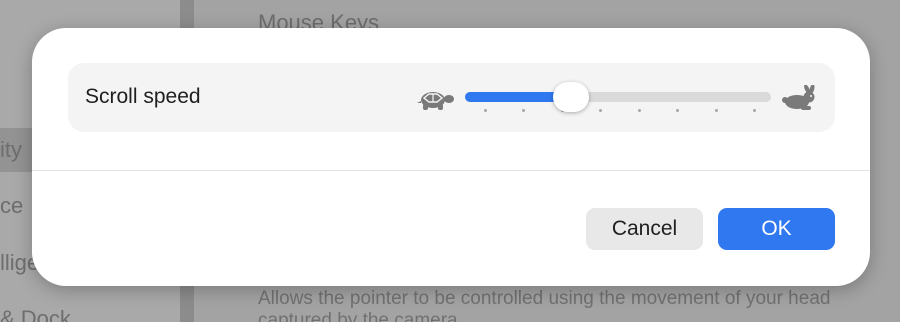  Describe the element at coordinates (35, 314) in the screenshot. I see `background-sidebar-item: & Dock` at that location.